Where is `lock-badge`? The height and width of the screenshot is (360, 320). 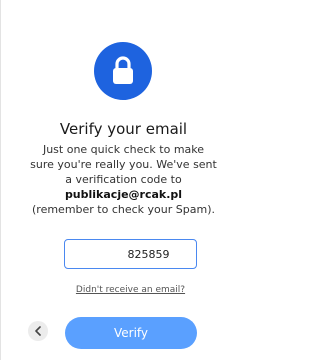 lock-badge is located at coordinates (123, 71).